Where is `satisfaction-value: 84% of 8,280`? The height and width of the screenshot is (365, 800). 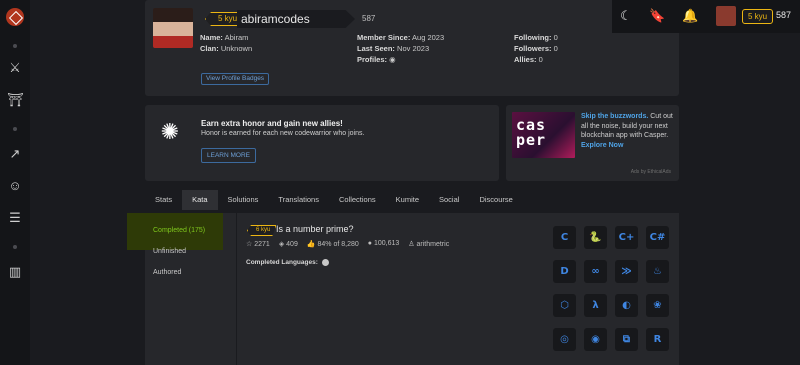
satisfaction-value: 84% of 8,280 is located at coordinates (338, 244).